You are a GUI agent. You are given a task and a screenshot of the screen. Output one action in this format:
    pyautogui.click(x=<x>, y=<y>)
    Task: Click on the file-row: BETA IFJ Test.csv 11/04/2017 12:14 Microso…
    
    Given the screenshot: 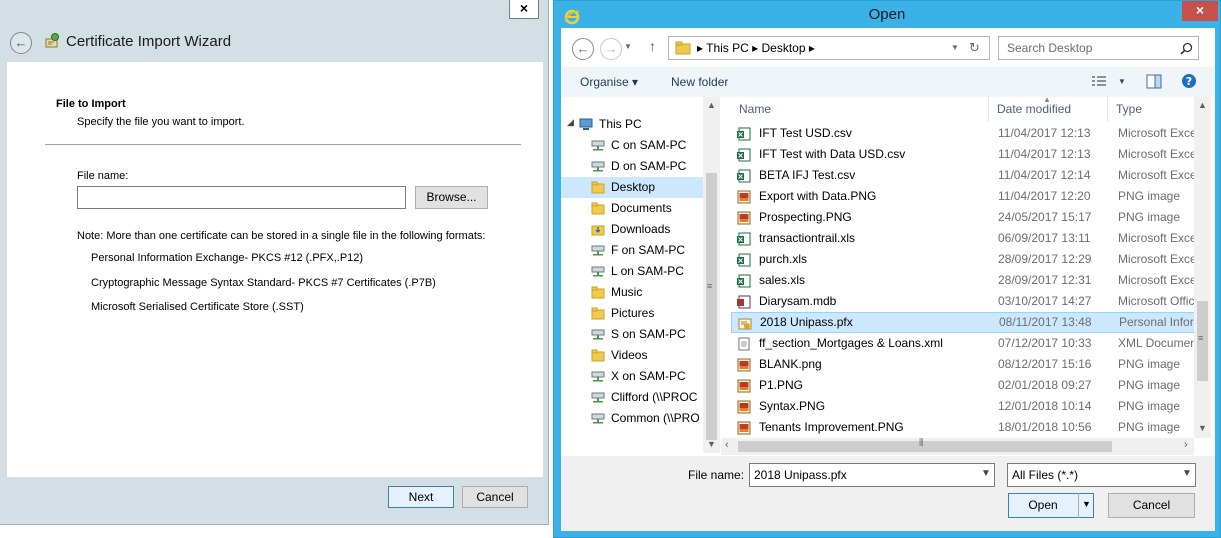 What is the action you would take?
    pyautogui.click(x=963, y=175)
    